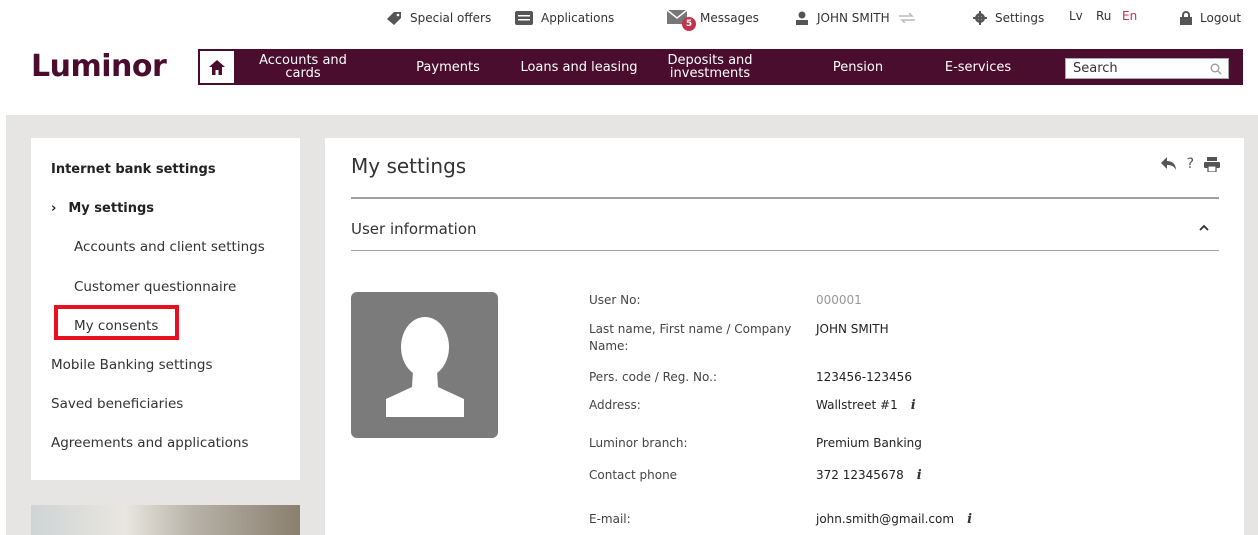 Image resolution: width=1258 pixels, height=535 pixels. I want to click on special-offers-label: Special offers, so click(451, 18).